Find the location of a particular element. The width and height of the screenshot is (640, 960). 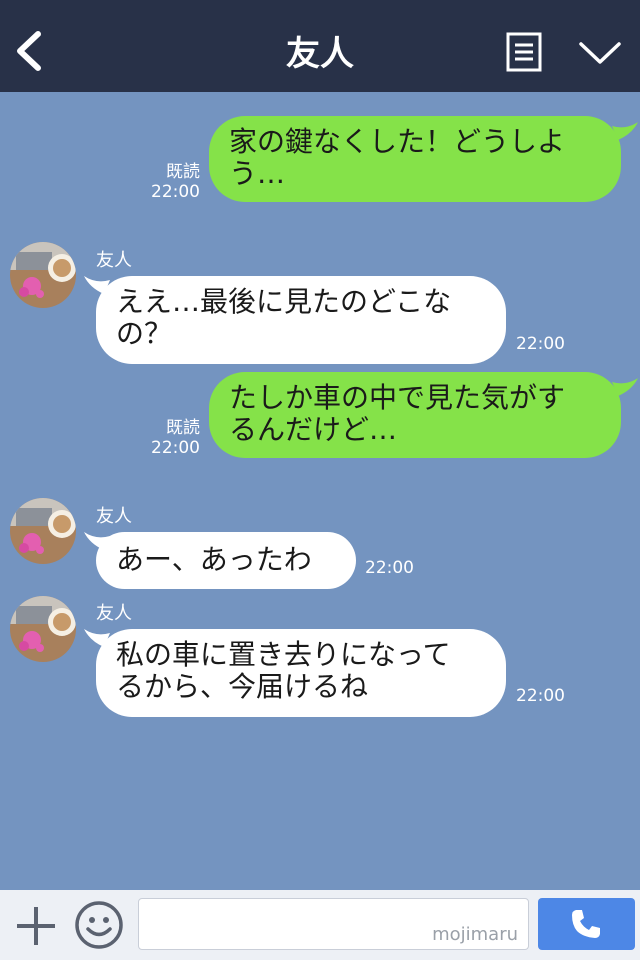

add-attachment-button is located at coordinates (36, 926).